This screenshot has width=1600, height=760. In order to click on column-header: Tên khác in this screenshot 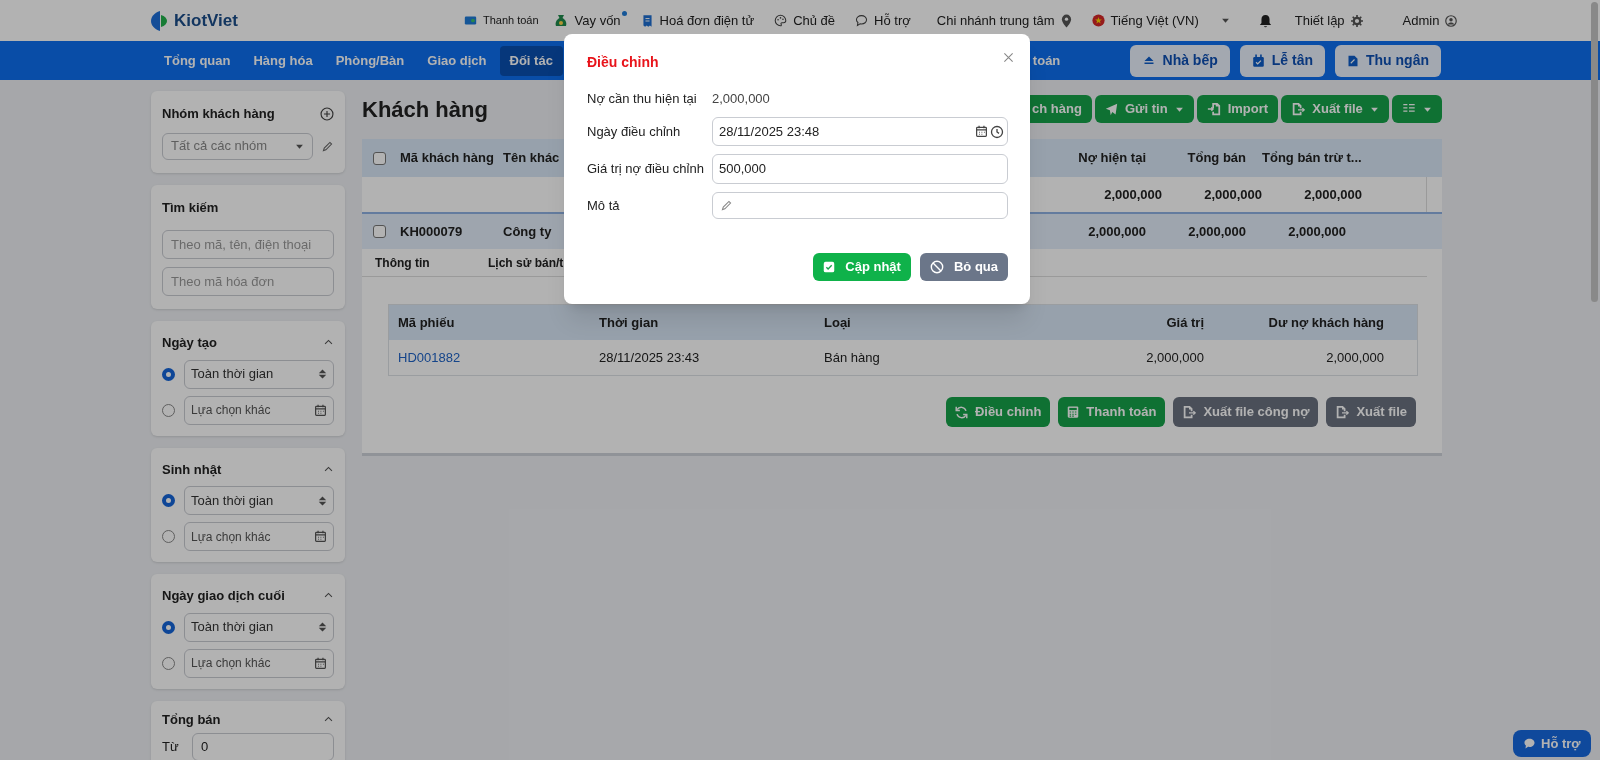, I will do `click(532, 158)`.